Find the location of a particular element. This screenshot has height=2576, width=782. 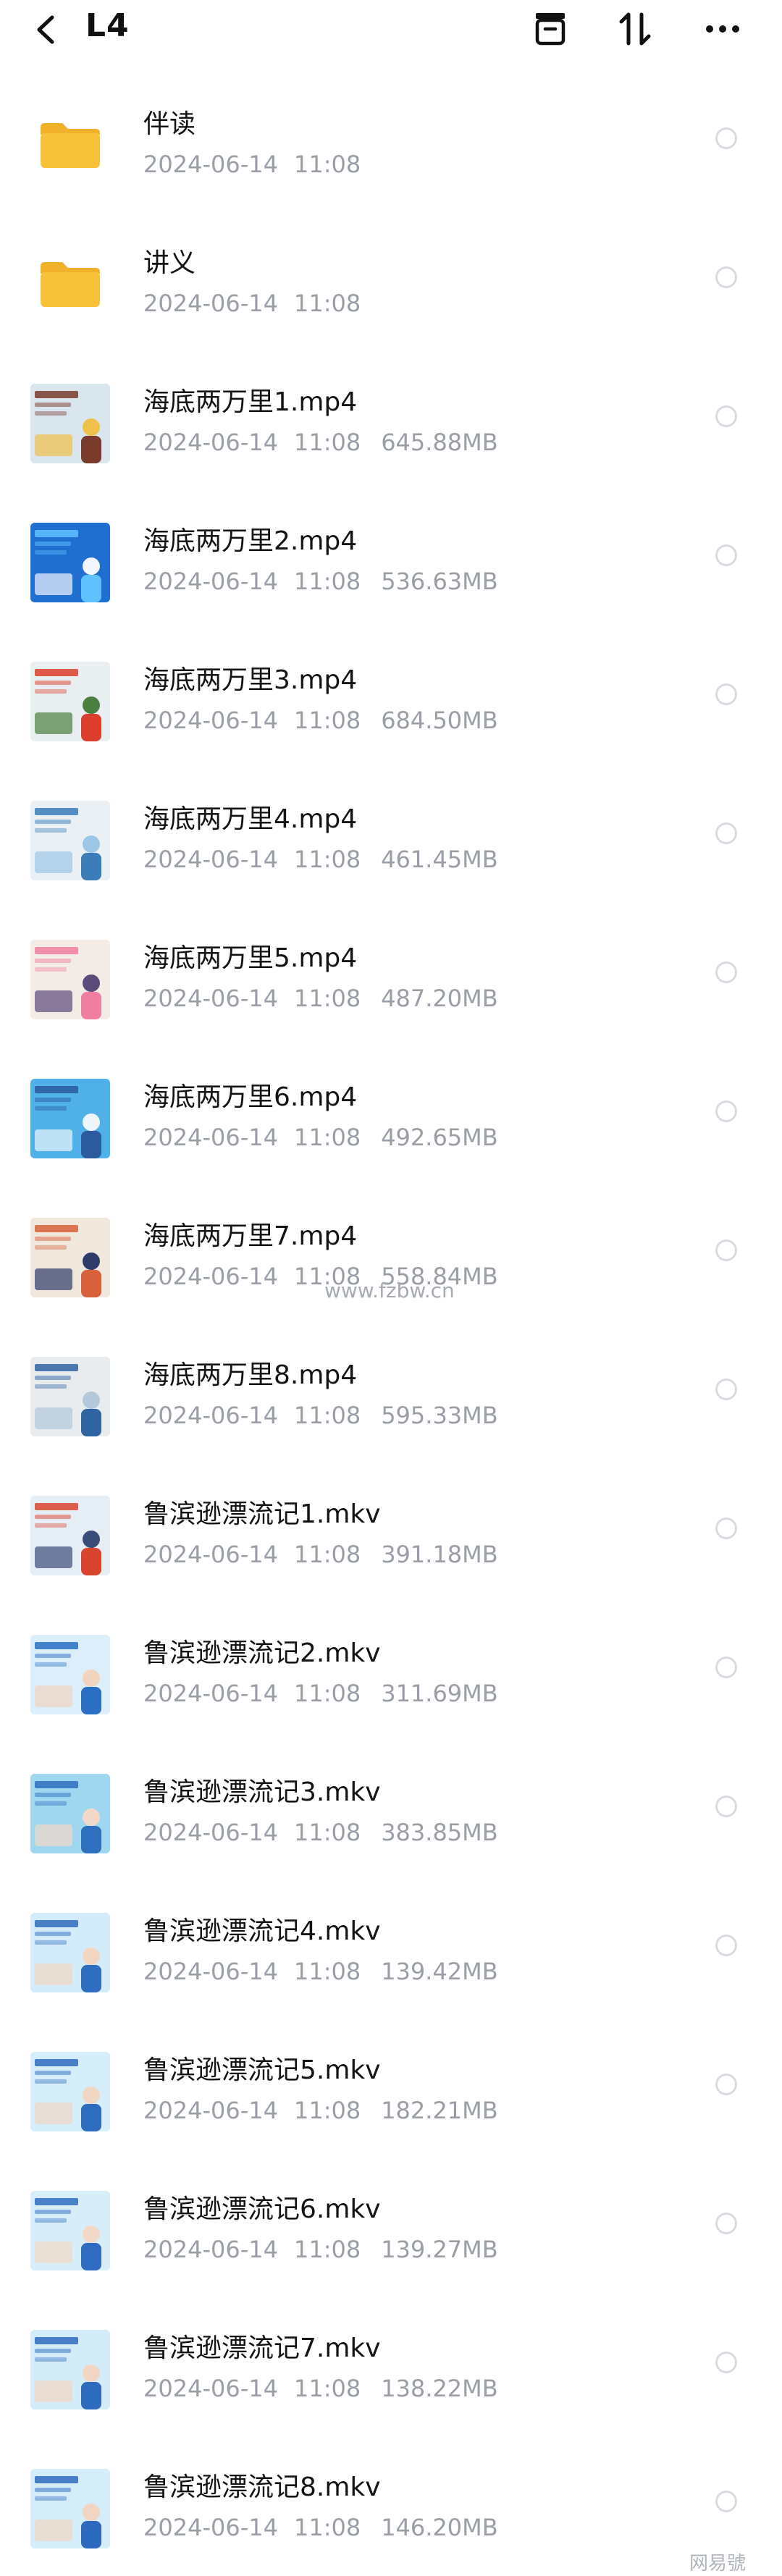

file-size: 536.63MB is located at coordinates (440, 581).